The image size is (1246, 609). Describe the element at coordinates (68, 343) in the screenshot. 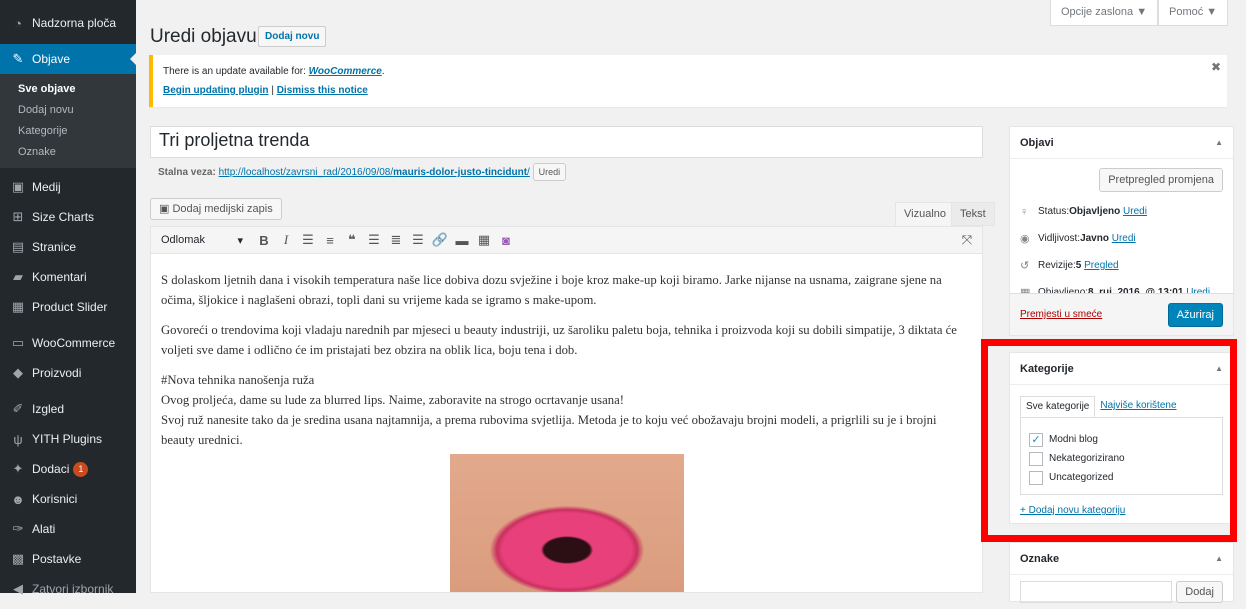

I see `menu-item-woocommerce: ▭ WooCommerce` at that location.